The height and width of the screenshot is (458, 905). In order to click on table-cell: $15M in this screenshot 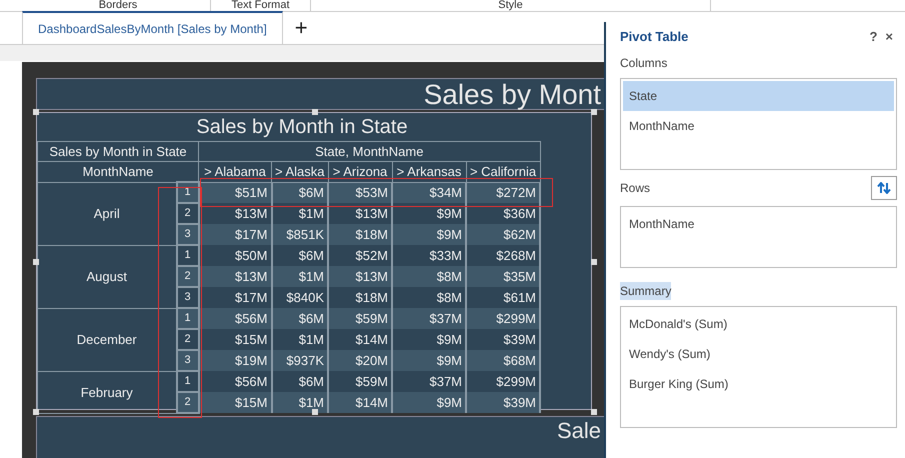, I will do `click(235, 339)`.